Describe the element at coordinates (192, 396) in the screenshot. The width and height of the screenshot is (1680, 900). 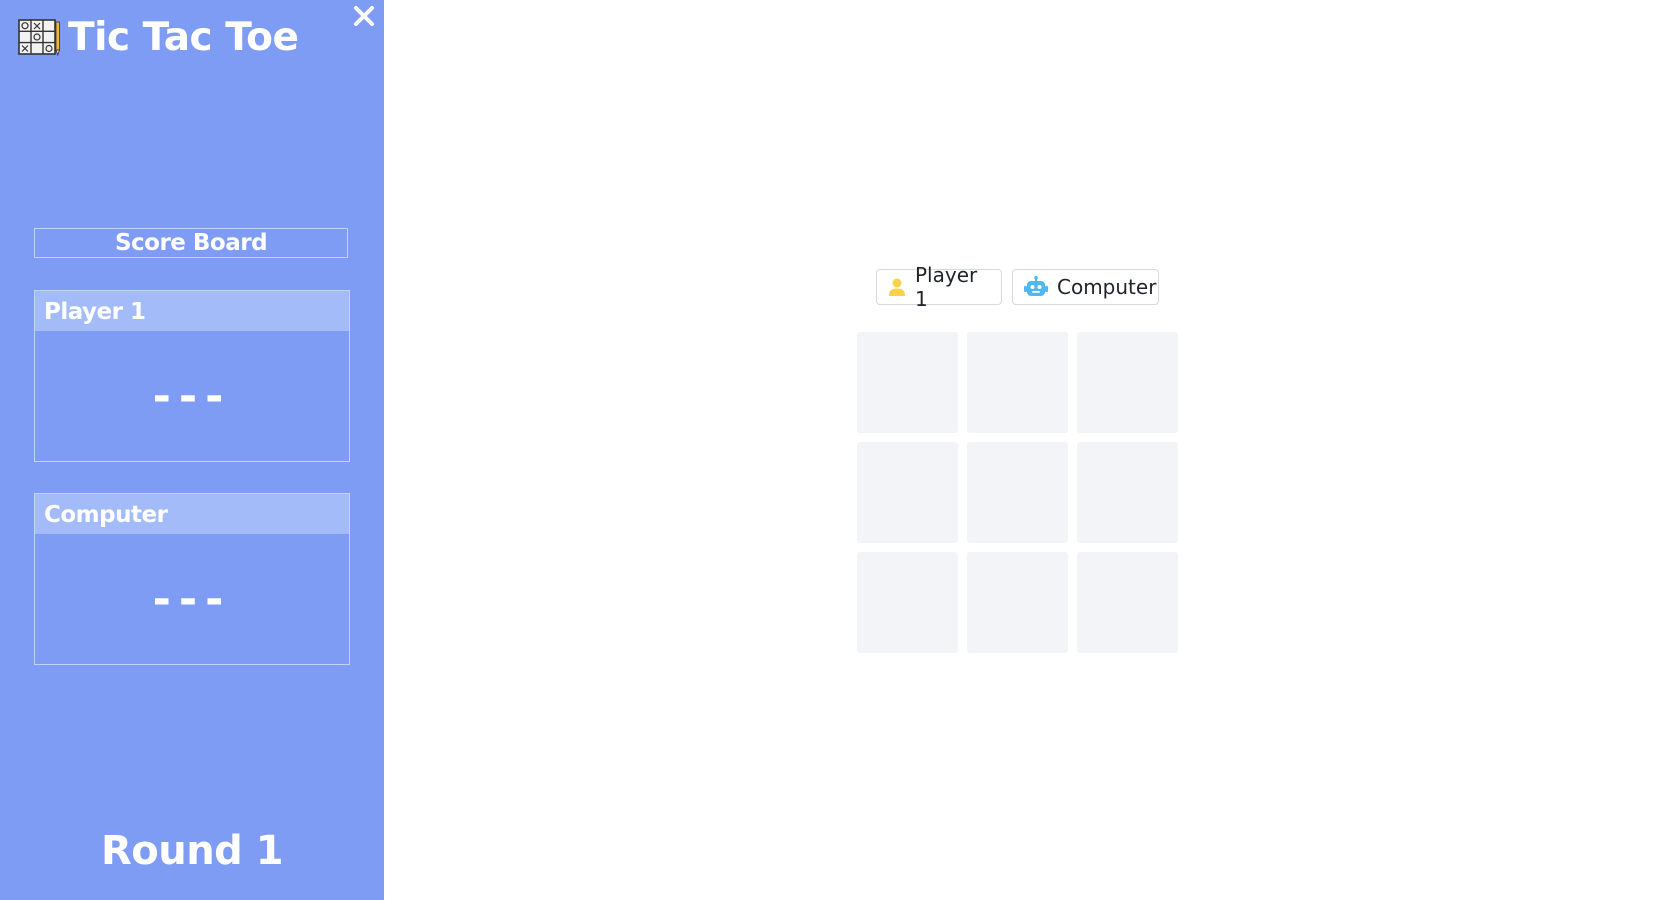
I see `score-card-player-score: ---` at that location.